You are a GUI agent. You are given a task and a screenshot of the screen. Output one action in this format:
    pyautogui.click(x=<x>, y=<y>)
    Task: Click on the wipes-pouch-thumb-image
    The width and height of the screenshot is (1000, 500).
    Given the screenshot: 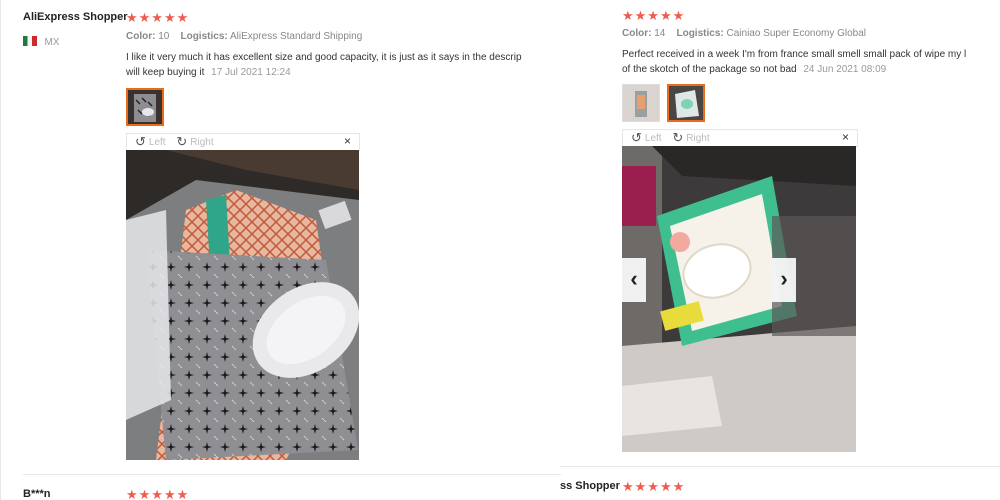 What is the action you would take?
    pyautogui.click(x=145, y=107)
    